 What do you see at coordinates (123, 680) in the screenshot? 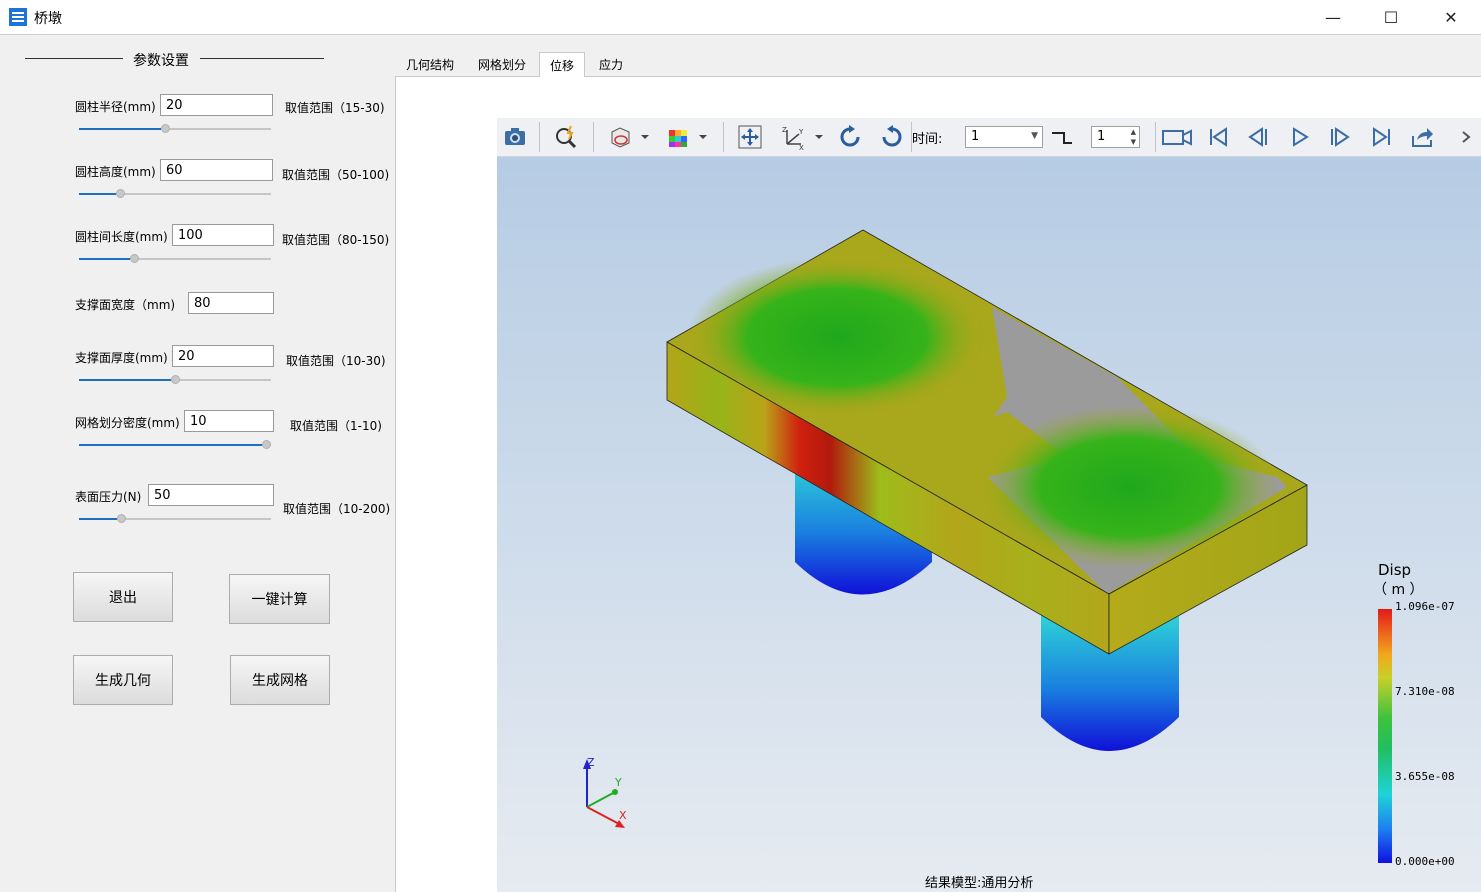
I see `generate-geometry-button: 生成几何` at bounding box center [123, 680].